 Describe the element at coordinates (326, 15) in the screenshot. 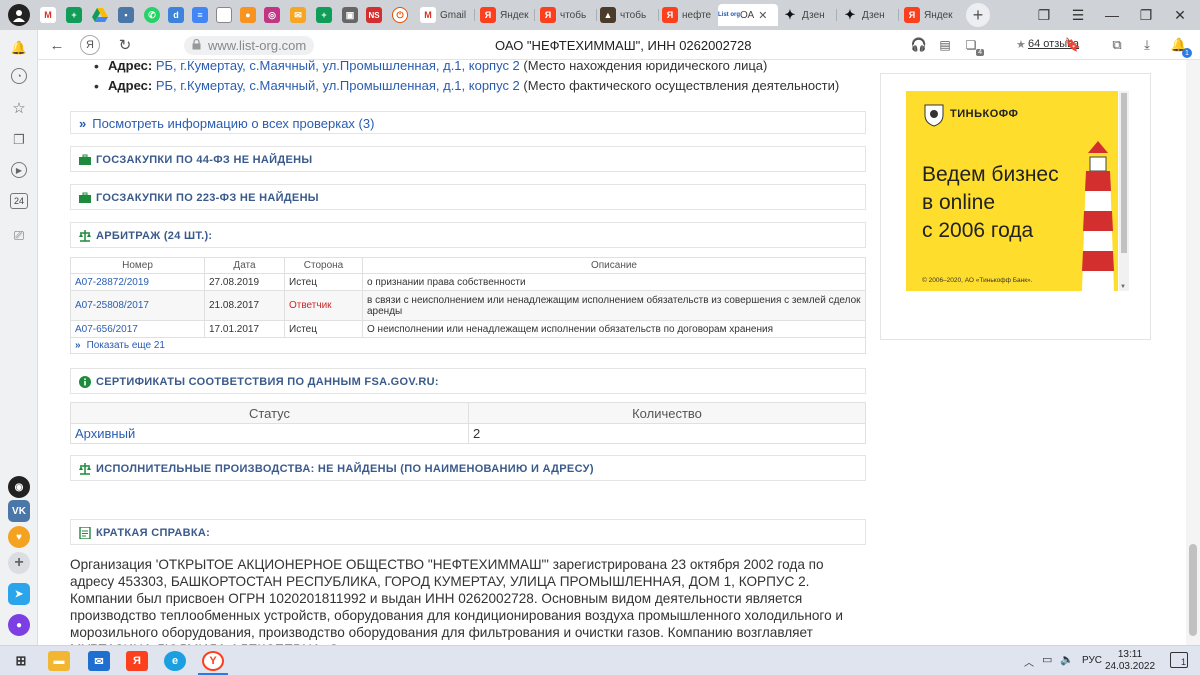

I see `pinned-tab-sheets2: +` at that location.